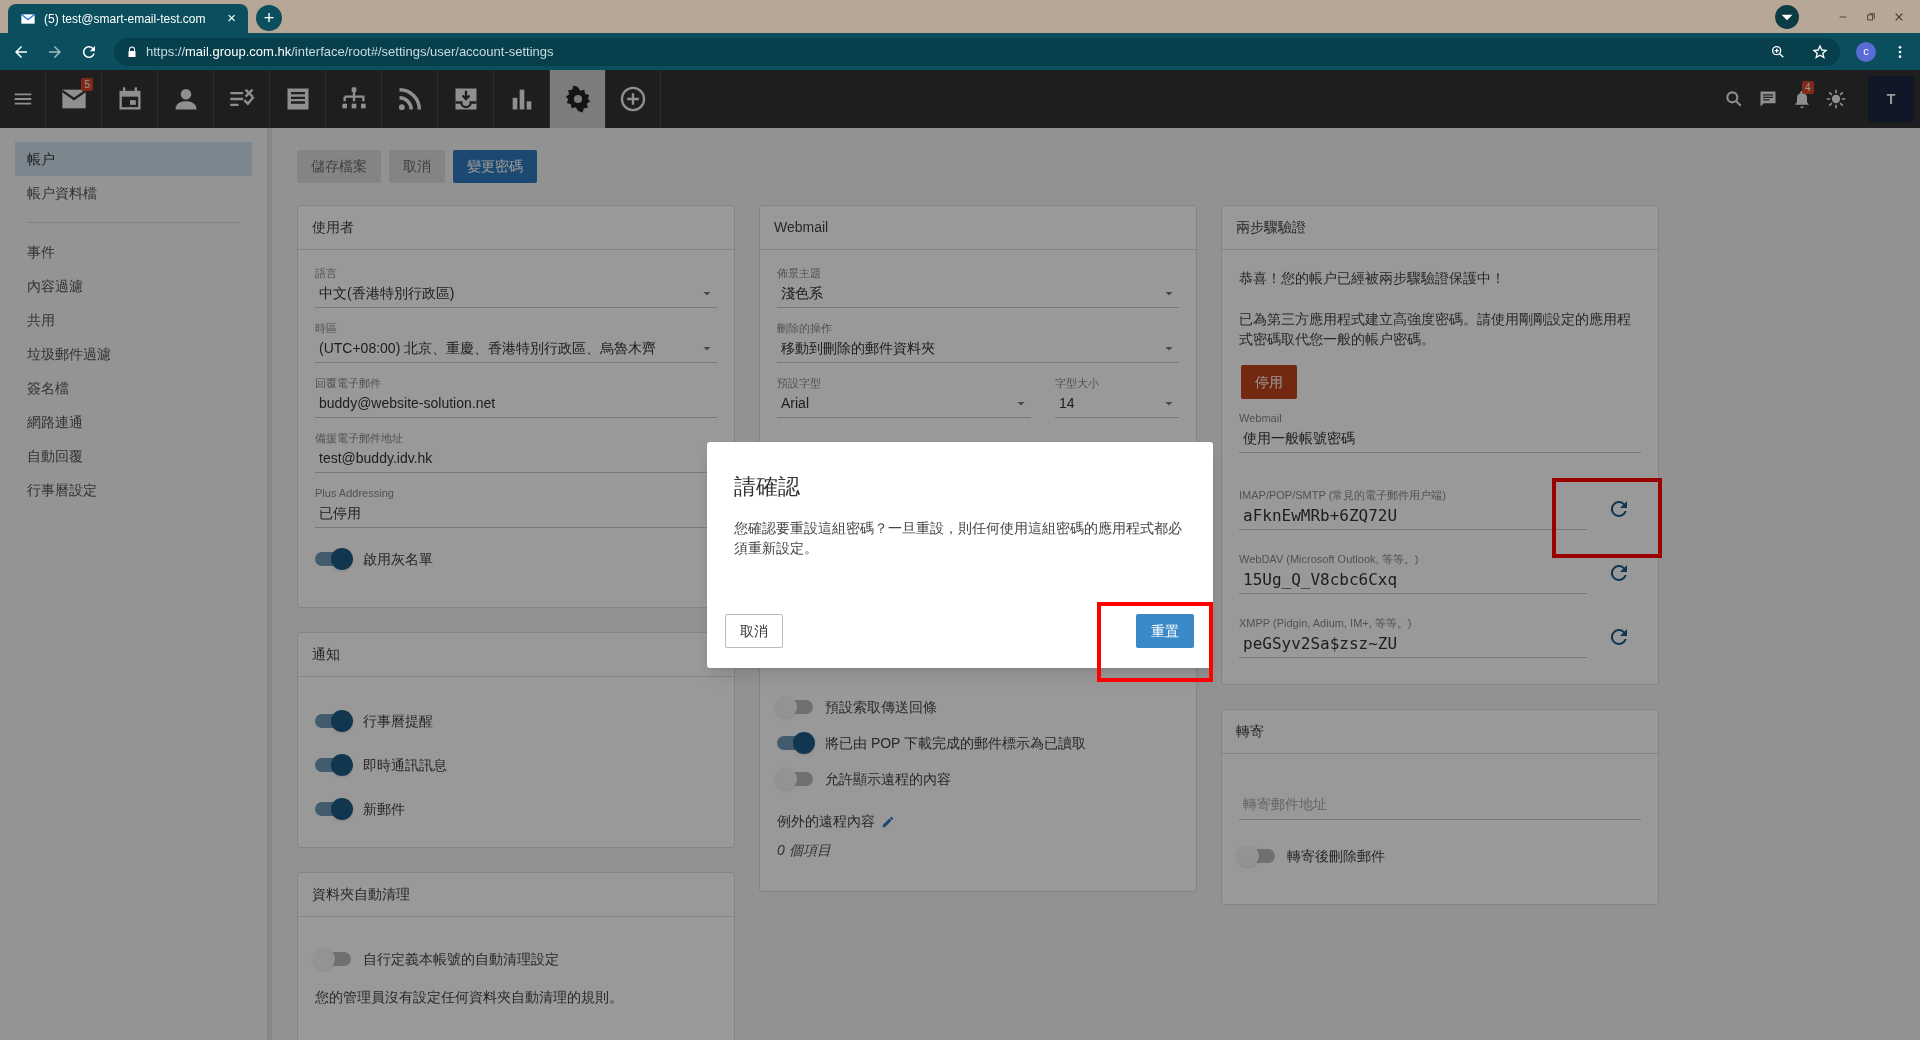 This screenshot has width=1920, height=1040. What do you see at coordinates (133, 193) in the screenshot?
I see `sidebar-item: 帳户資料檔` at bounding box center [133, 193].